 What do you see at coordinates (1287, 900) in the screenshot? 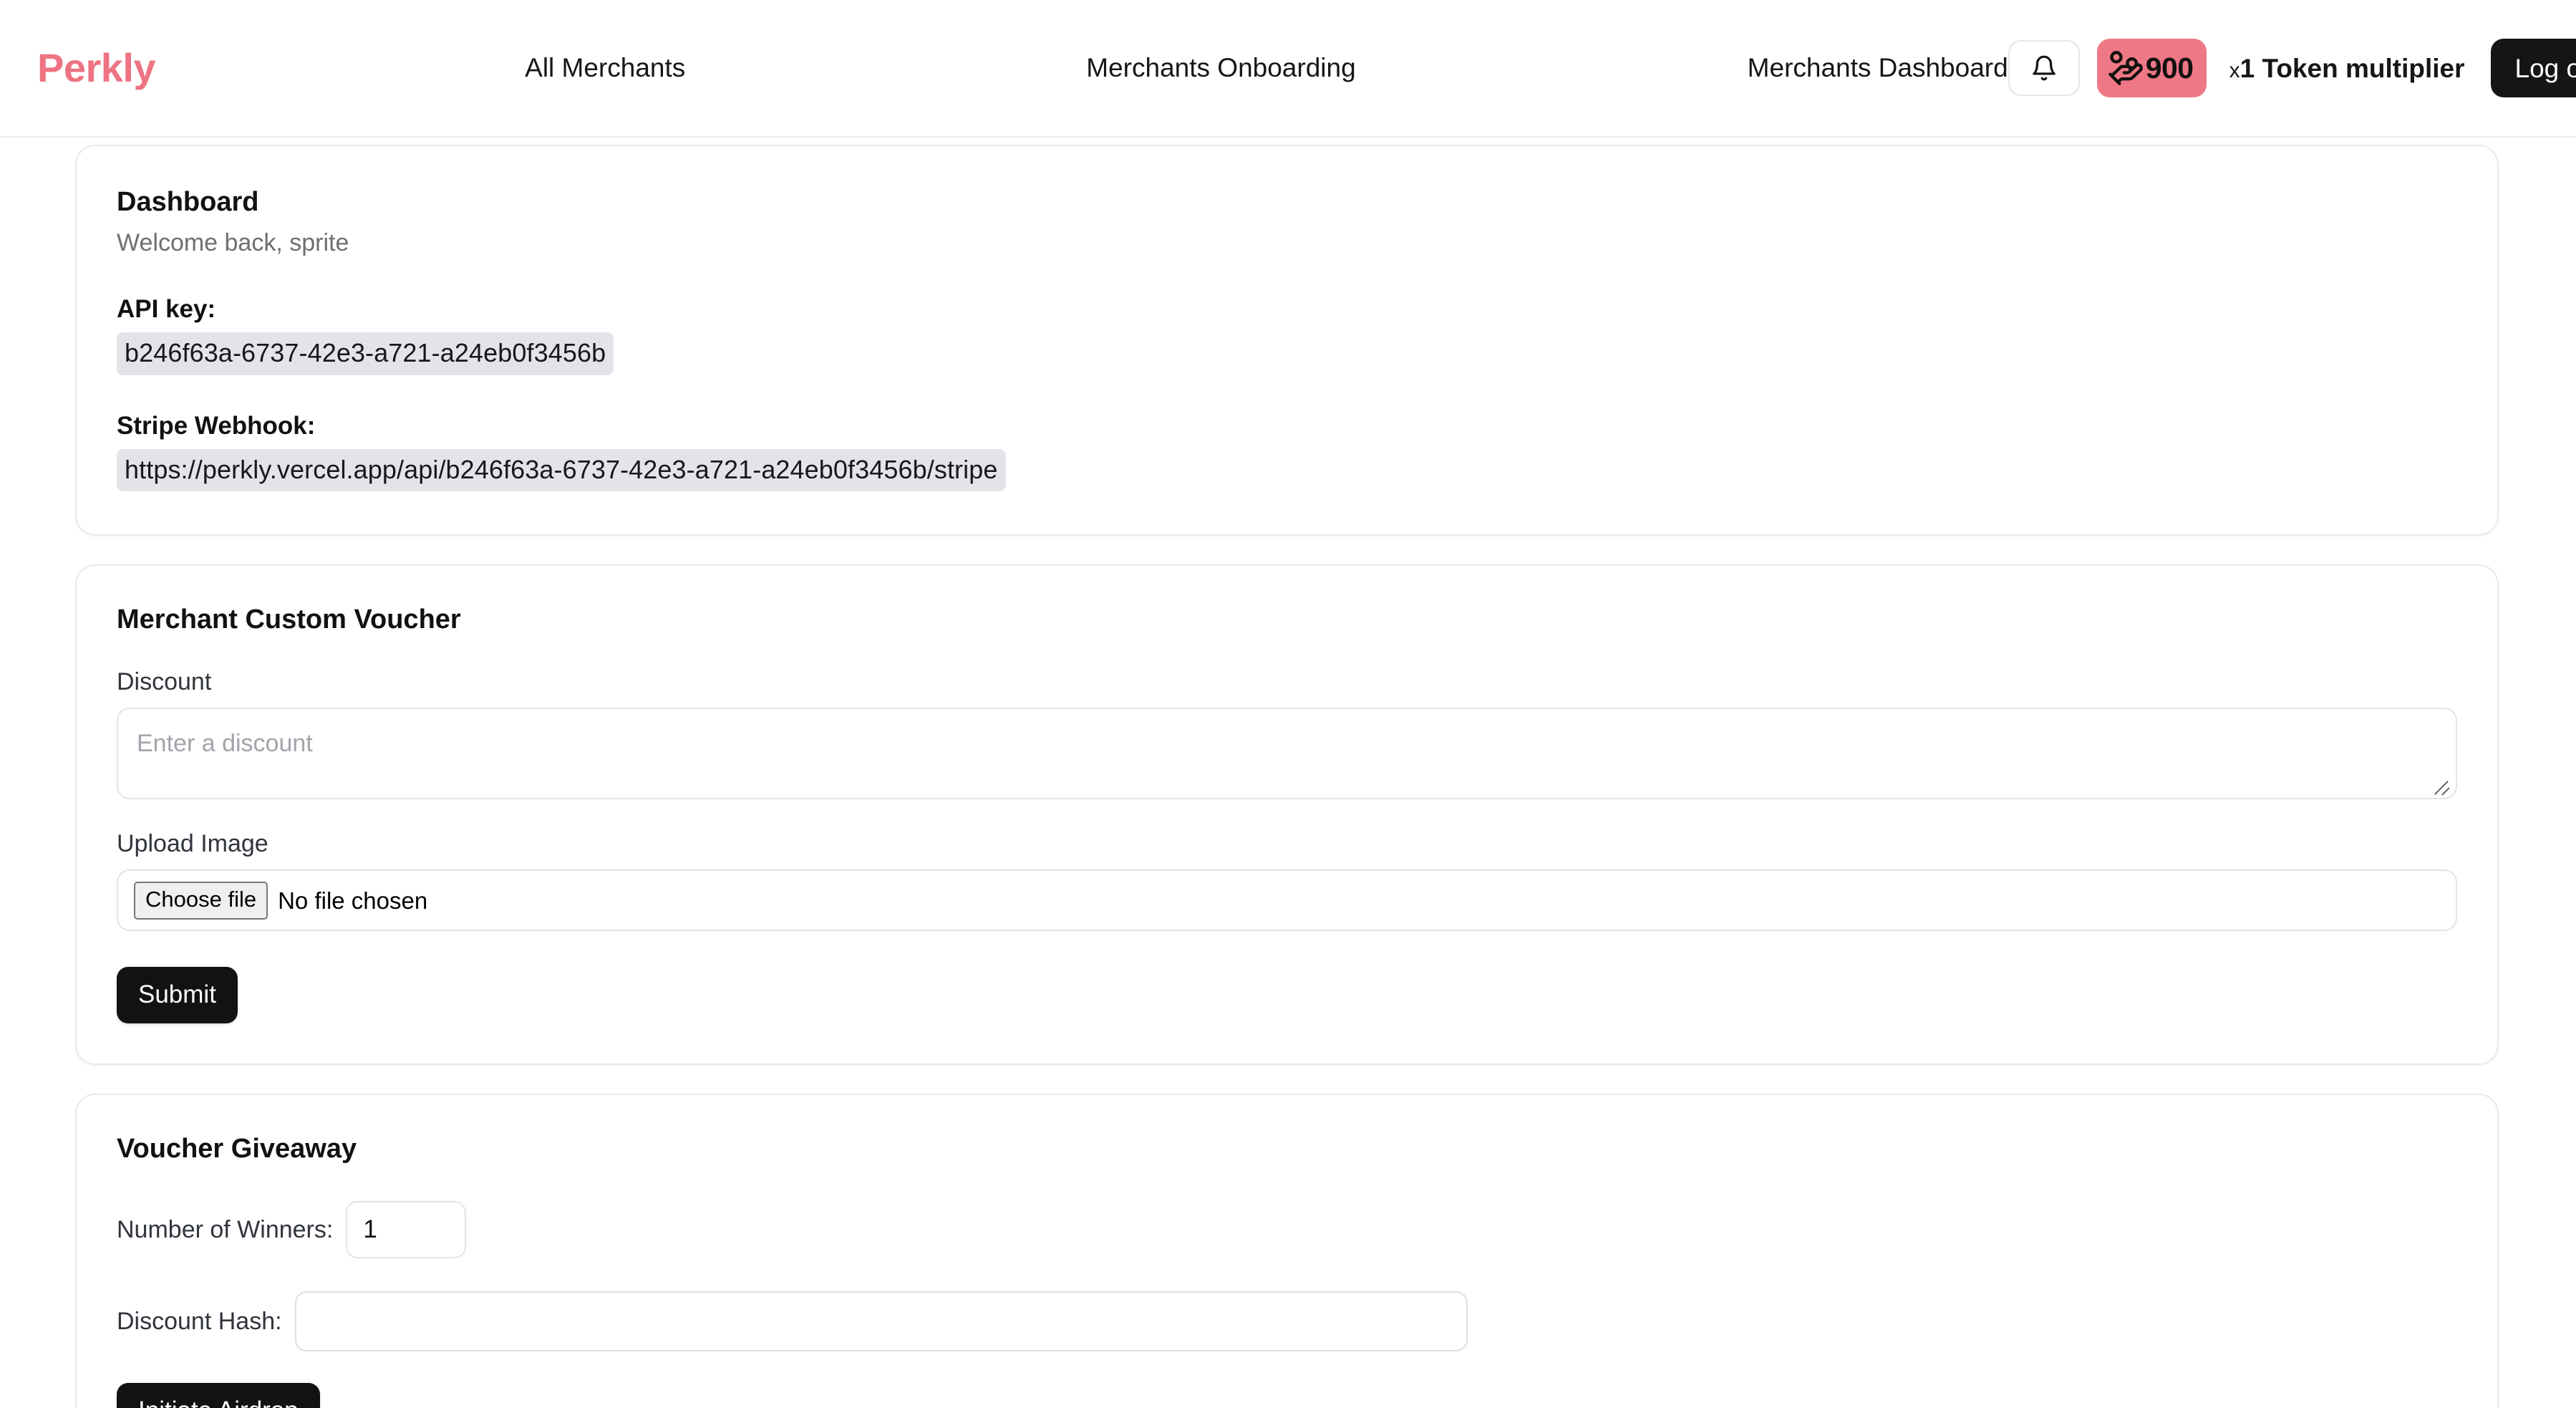
I see `upload-image-input: Choose file No file chosen` at bounding box center [1287, 900].